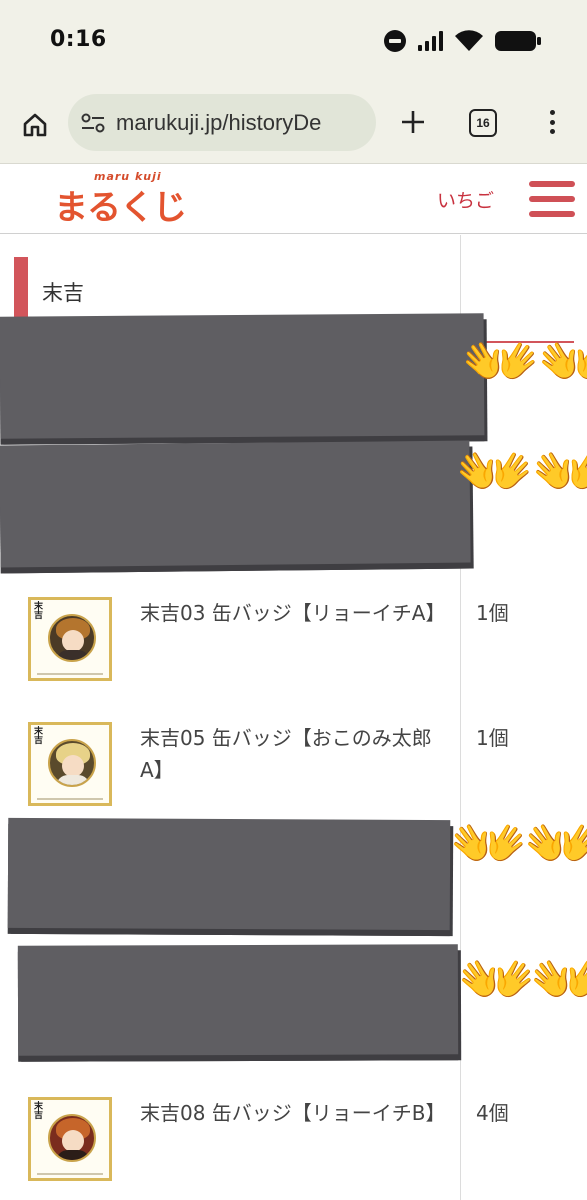 This screenshot has width=587, height=1200. What do you see at coordinates (78, 39) in the screenshot?
I see `status-time: 0:16` at bounding box center [78, 39].